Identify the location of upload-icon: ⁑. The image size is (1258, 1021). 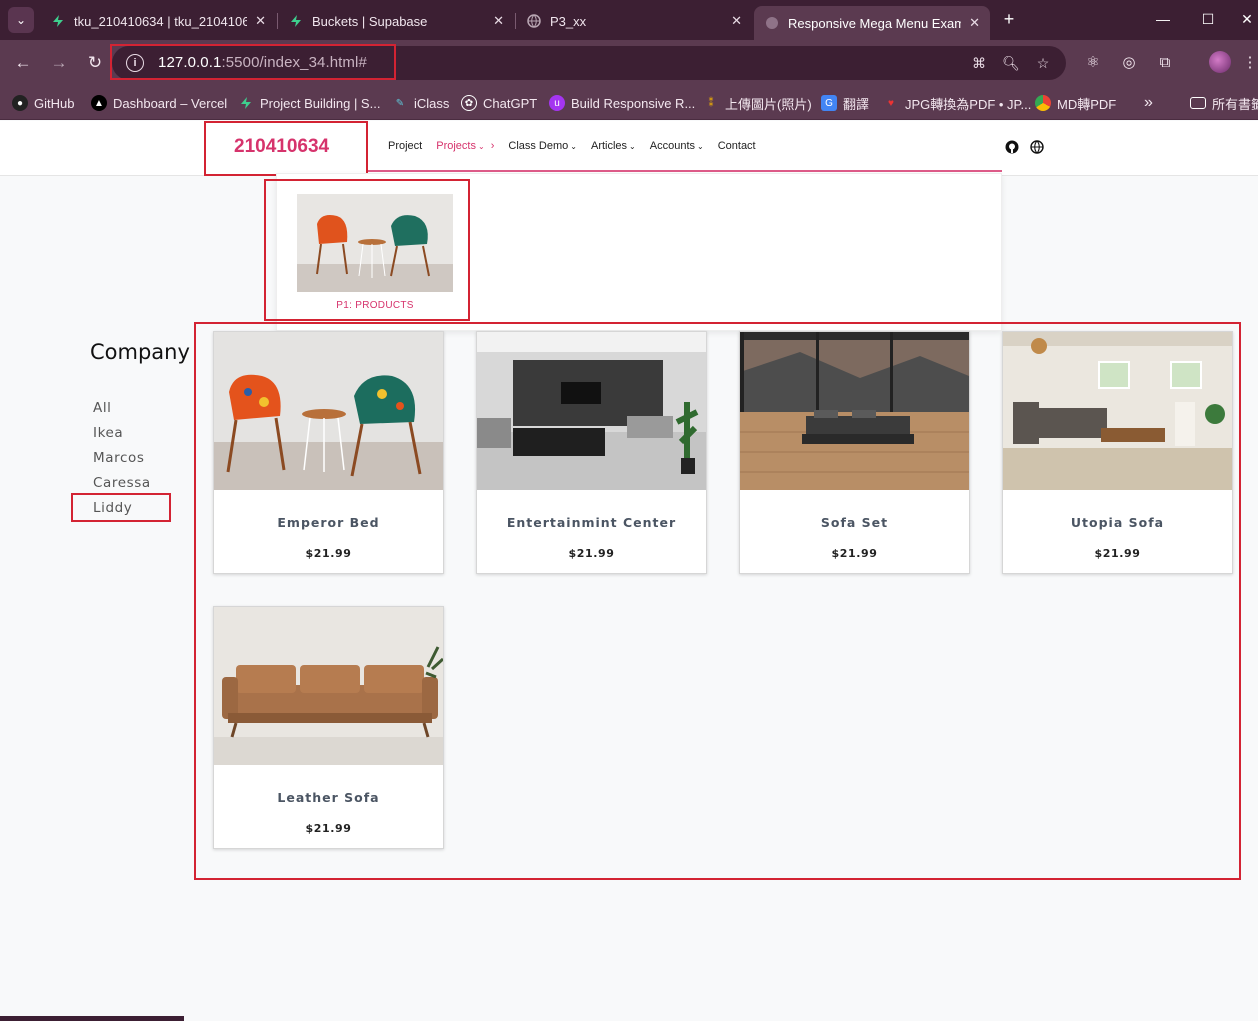
(711, 103).